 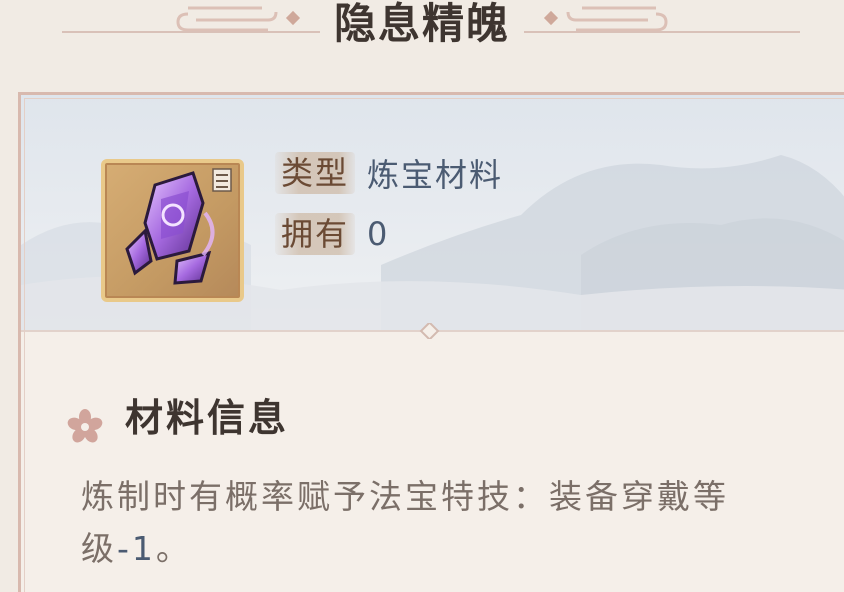 I want to click on item-owned-row: 拥有 0, so click(x=332, y=234).